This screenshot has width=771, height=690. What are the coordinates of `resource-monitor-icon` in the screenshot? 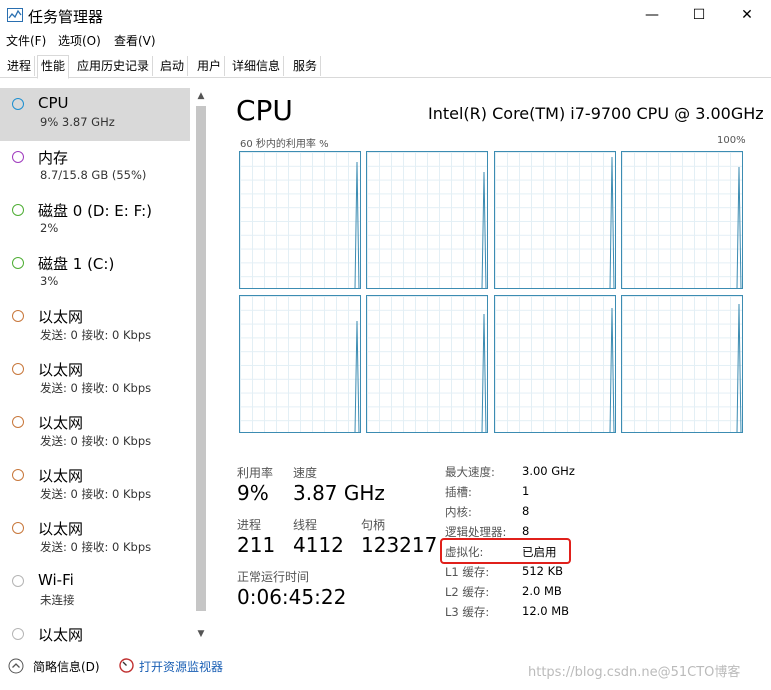 It's located at (126, 665).